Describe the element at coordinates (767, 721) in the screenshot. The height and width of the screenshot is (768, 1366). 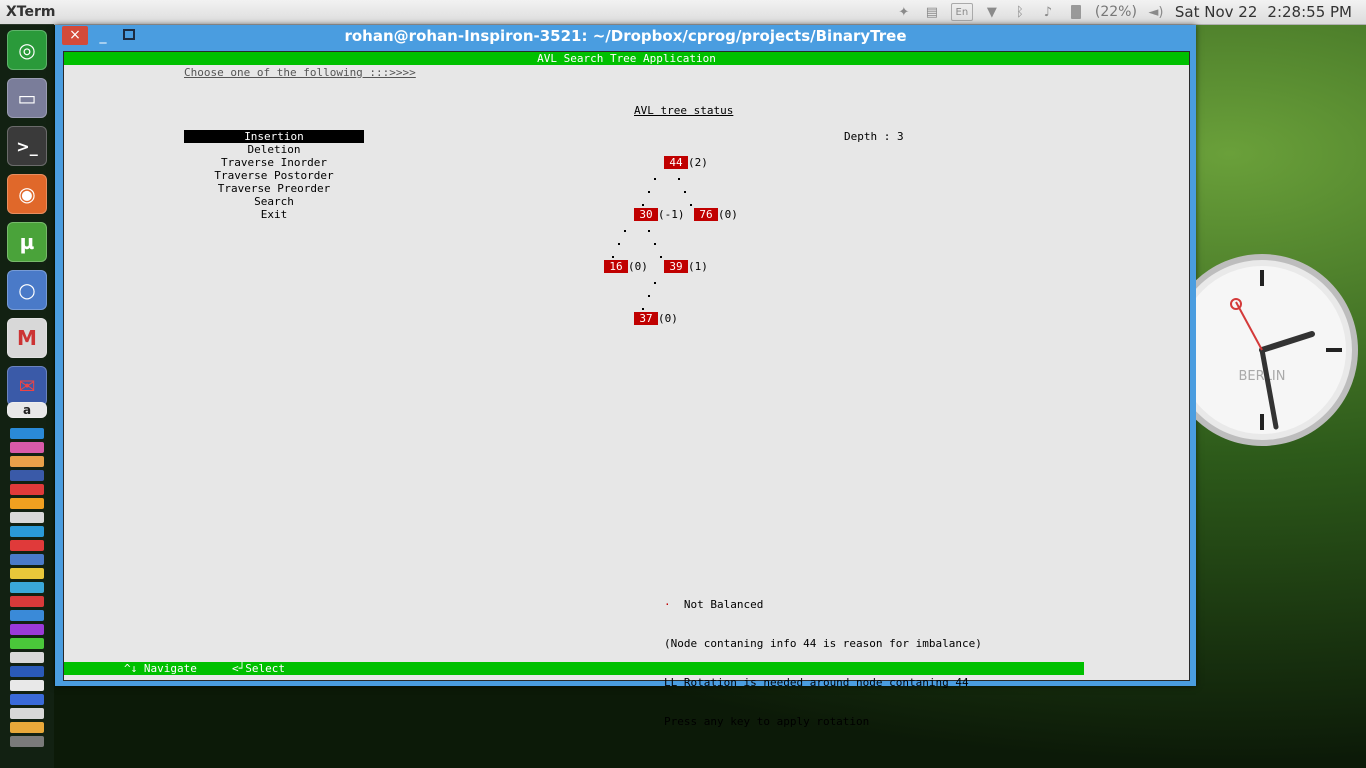
I see `status-line: Press any key to apply rotation` at that location.